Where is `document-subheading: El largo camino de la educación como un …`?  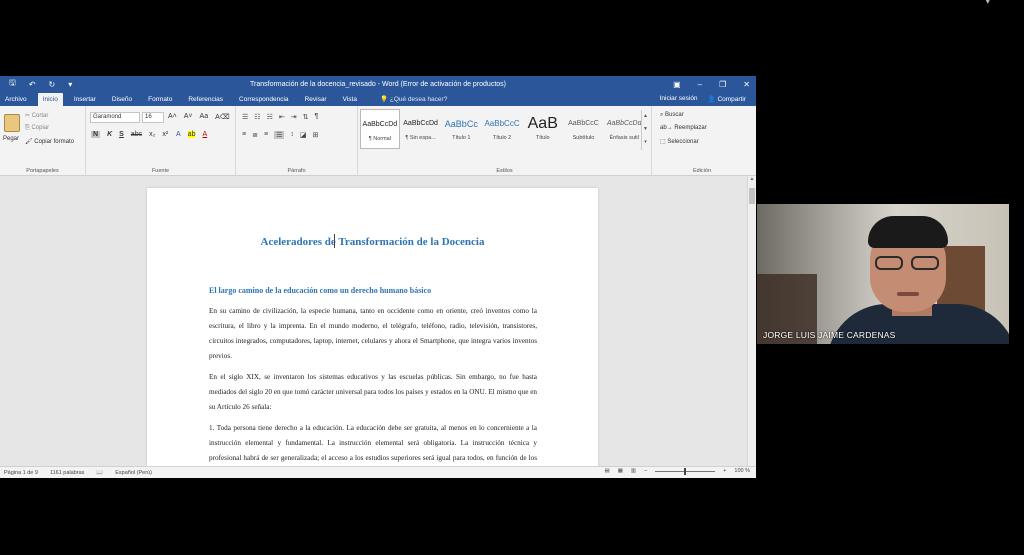
document-subheading: El largo camino de la educación como un … is located at coordinates (320, 290).